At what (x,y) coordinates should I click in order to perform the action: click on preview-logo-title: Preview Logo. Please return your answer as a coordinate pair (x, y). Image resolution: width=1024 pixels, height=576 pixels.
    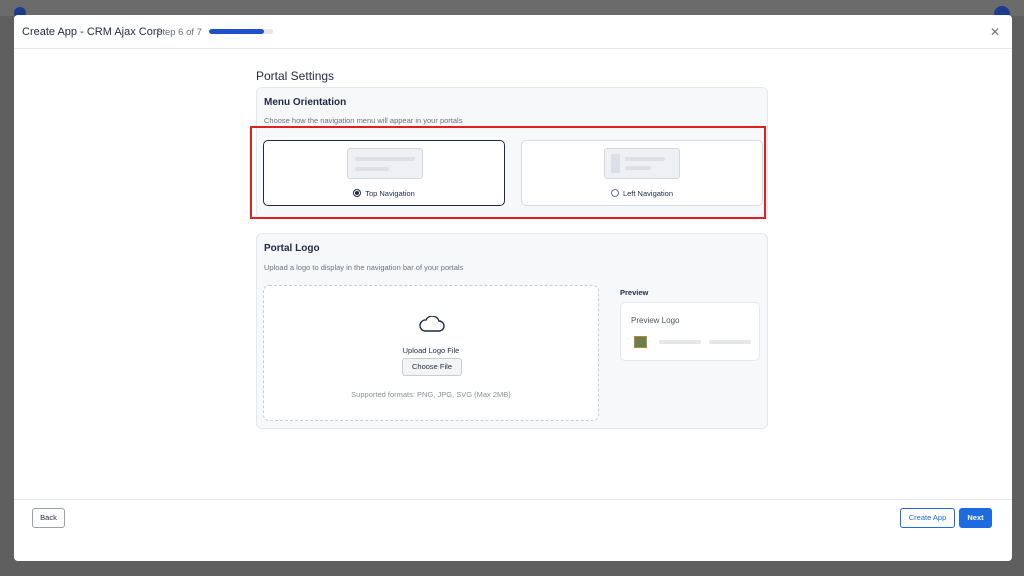
    Looking at the image, I should click on (655, 320).